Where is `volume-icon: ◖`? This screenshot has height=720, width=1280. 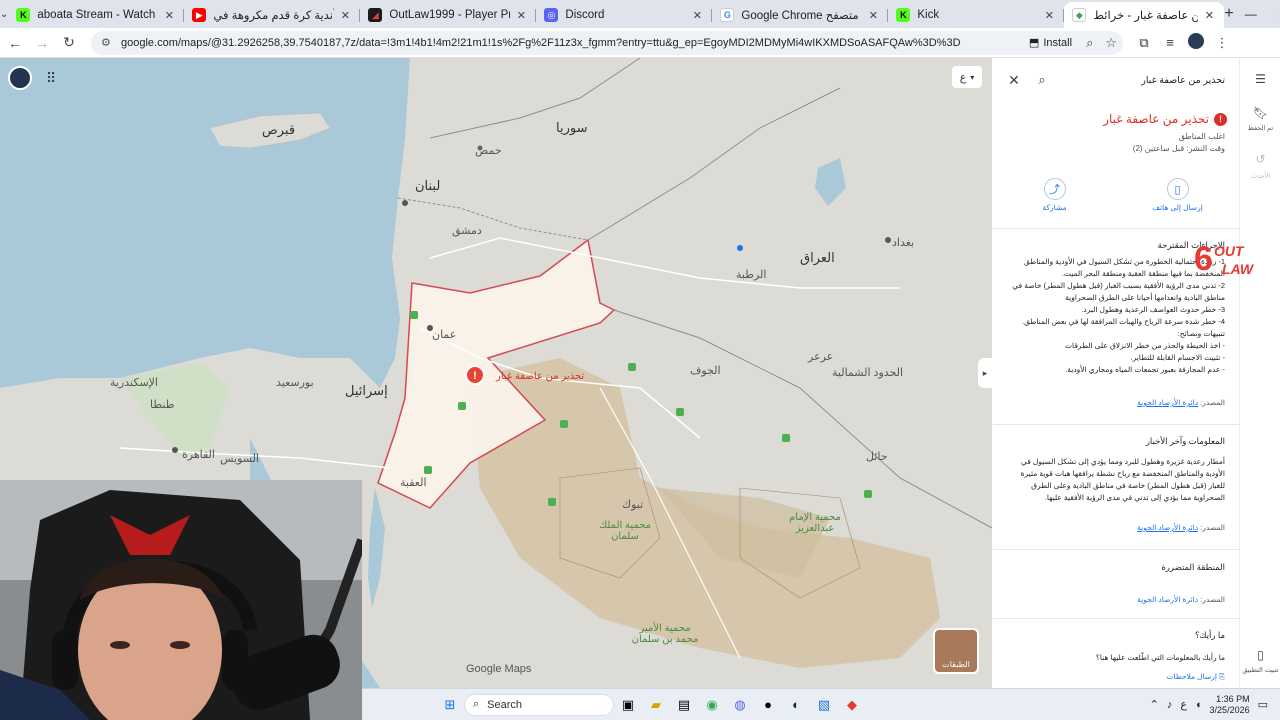 volume-icon: ◖ is located at coordinates (1198, 705).